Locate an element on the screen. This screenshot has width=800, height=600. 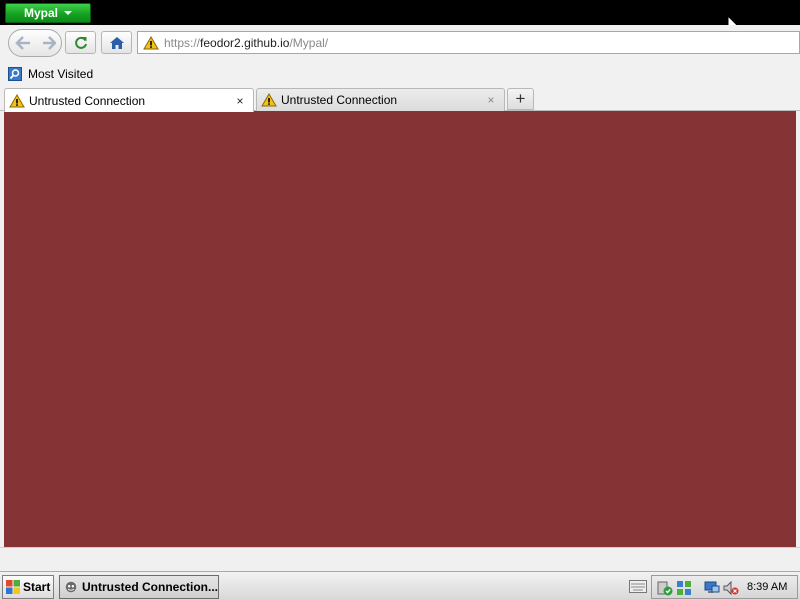
start-label: Start is located at coordinates (37, 587).